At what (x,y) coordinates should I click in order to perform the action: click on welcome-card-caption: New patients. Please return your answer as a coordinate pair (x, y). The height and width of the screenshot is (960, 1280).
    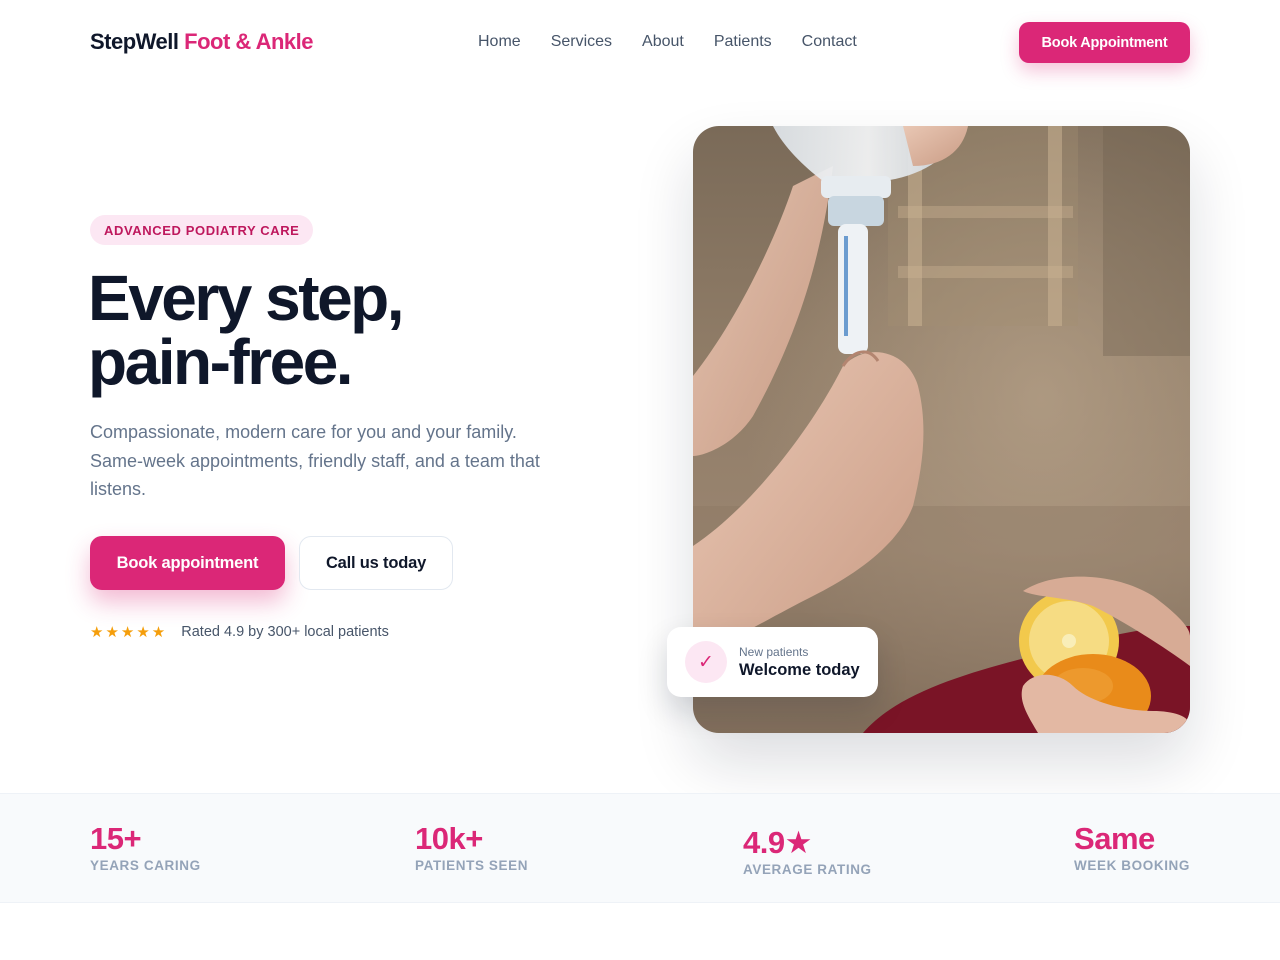
    Looking at the image, I should click on (774, 652).